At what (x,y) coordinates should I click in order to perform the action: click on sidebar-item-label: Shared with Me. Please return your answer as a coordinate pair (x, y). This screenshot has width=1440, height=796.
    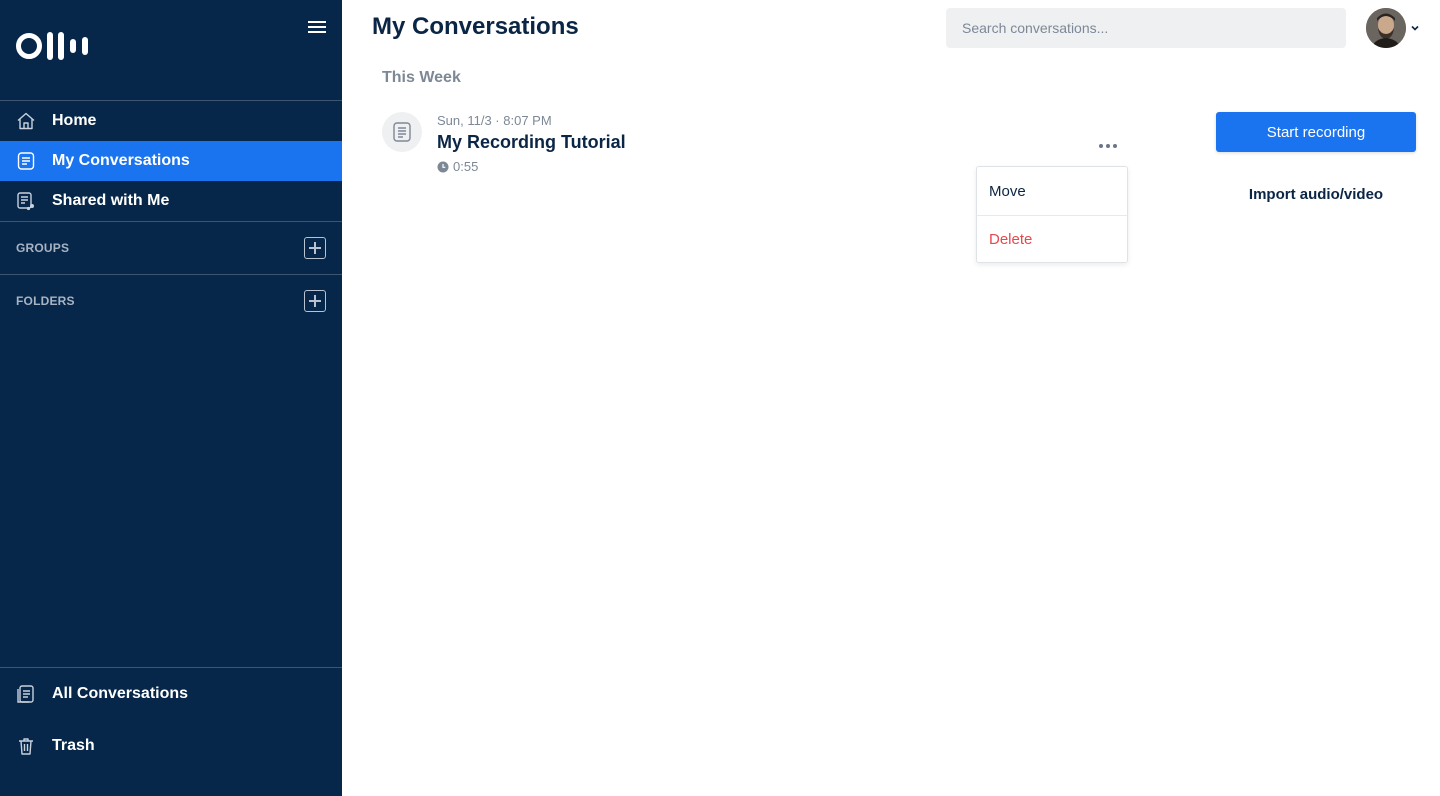
    Looking at the image, I should click on (111, 200).